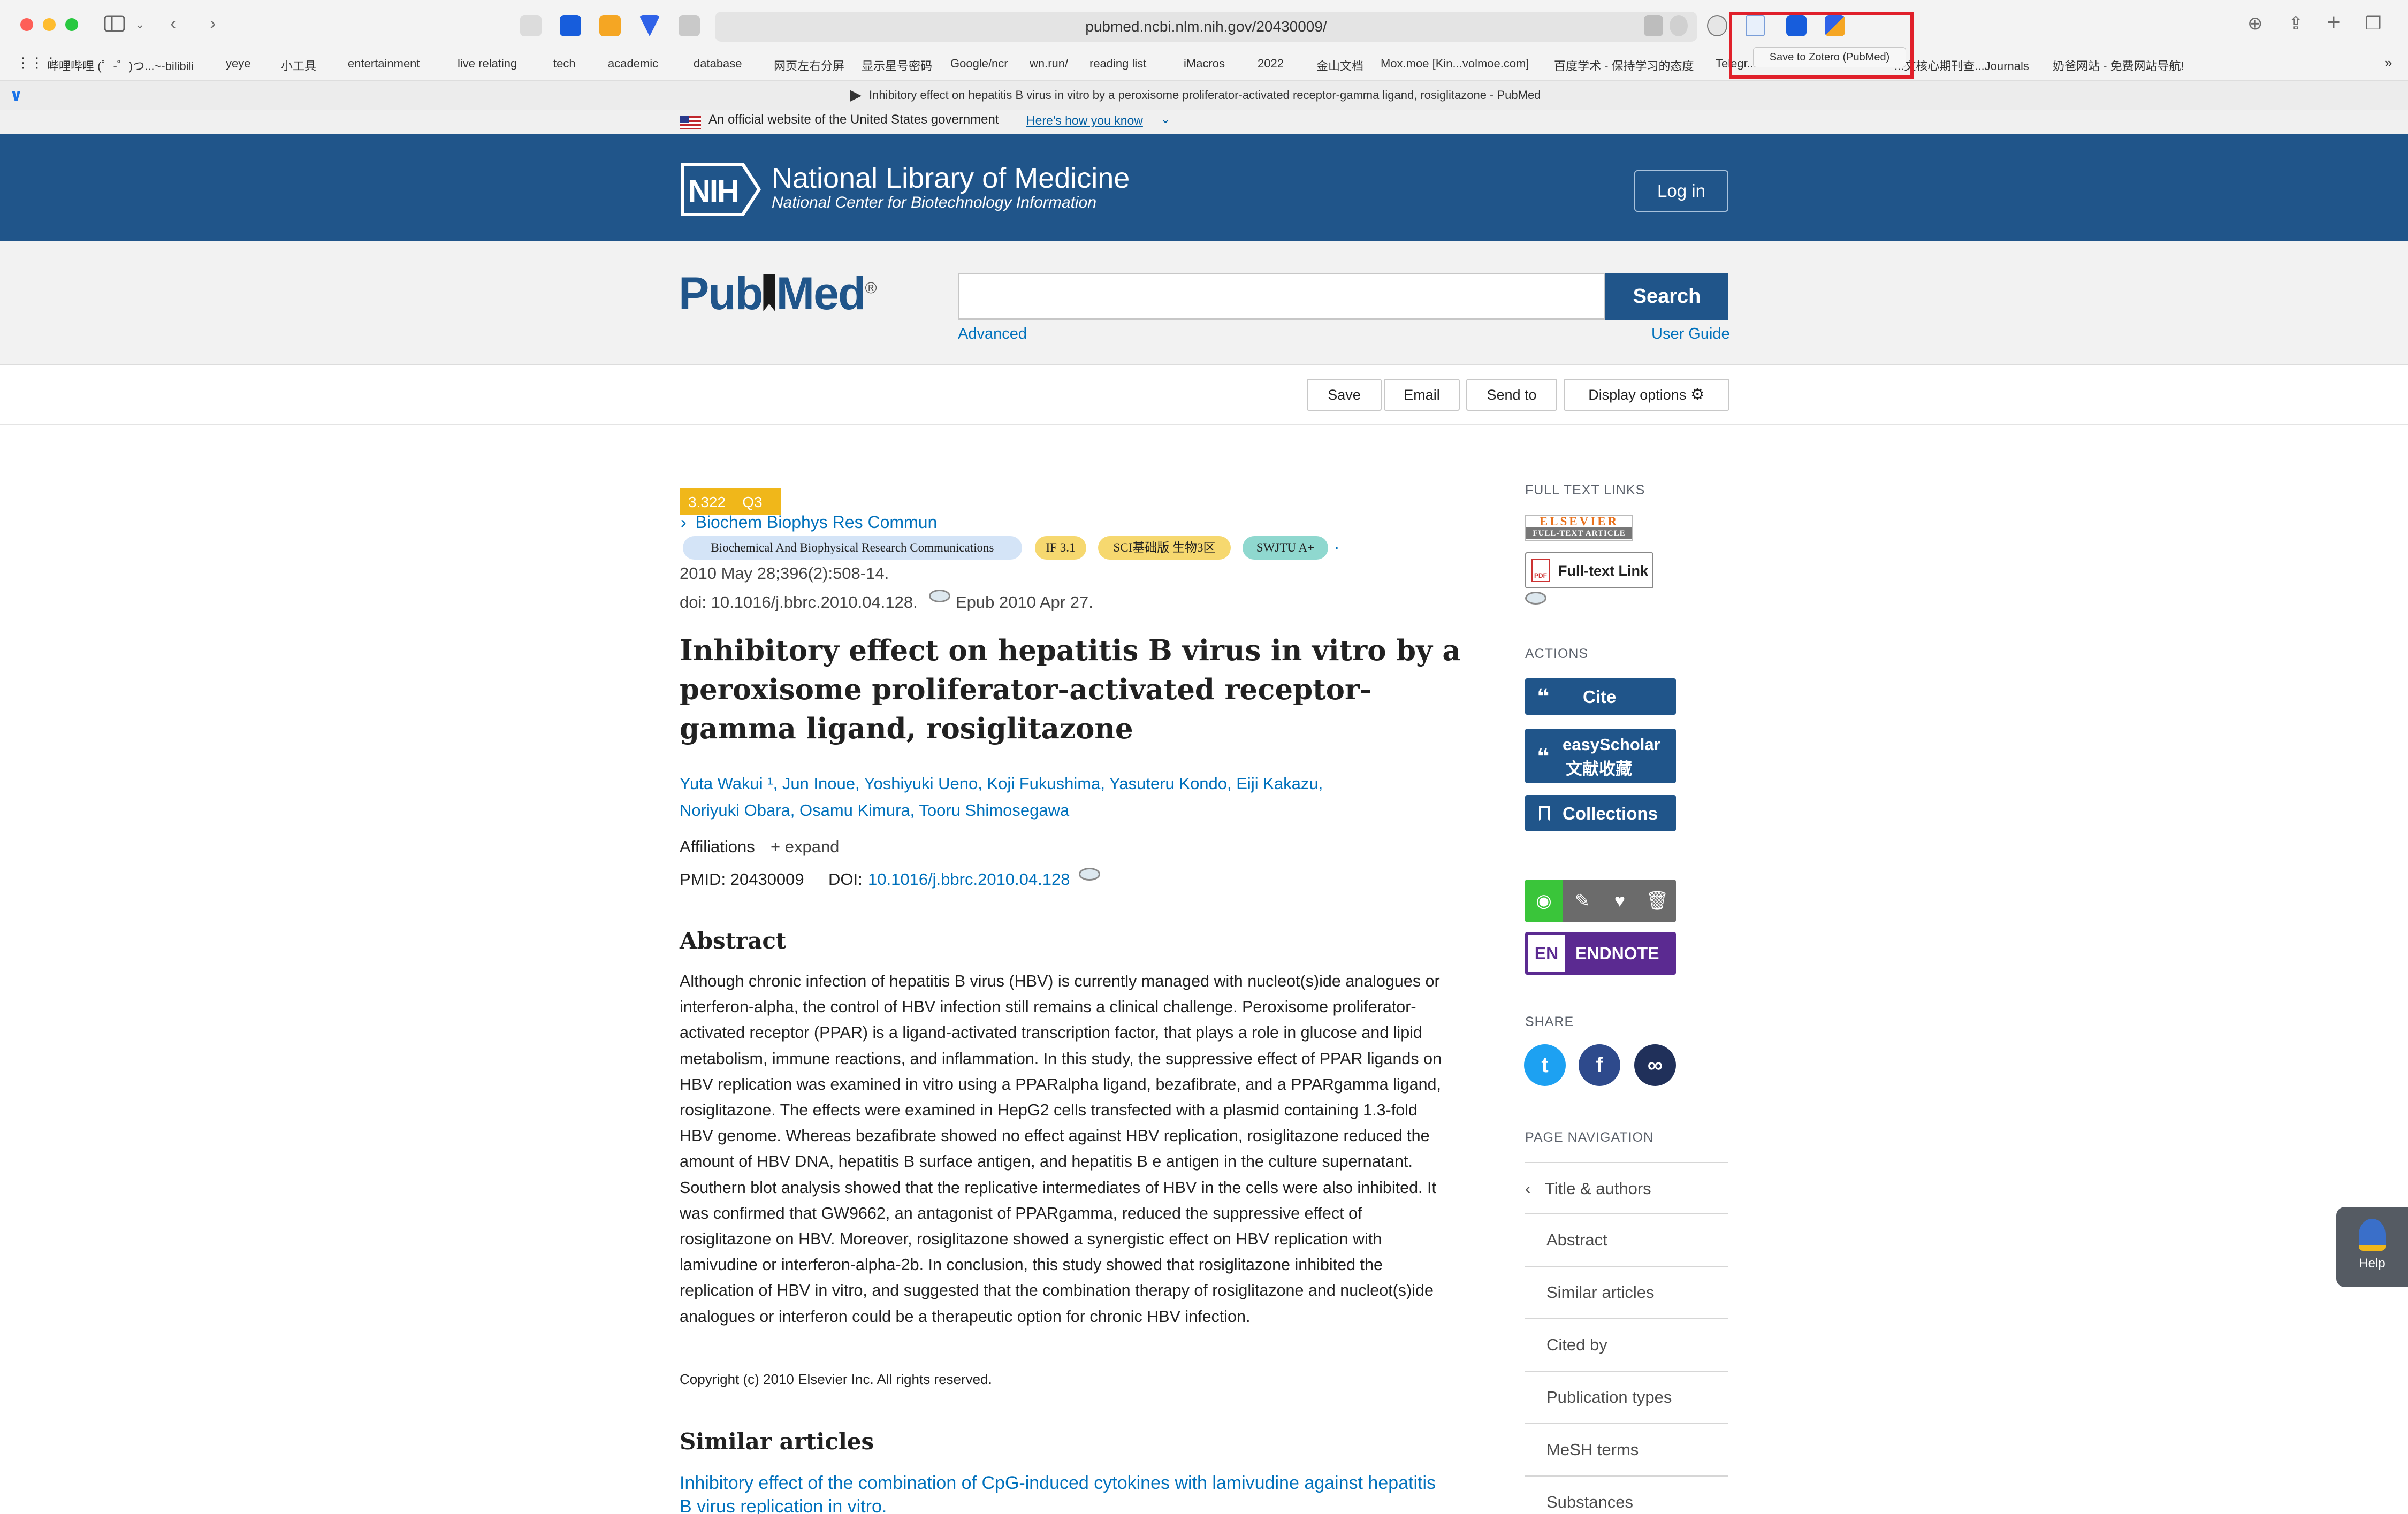 The width and height of the screenshot is (2408, 1514). Describe the element at coordinates (1511, 395) in the screenshot. I see `send-to-button: Send to` at that location.